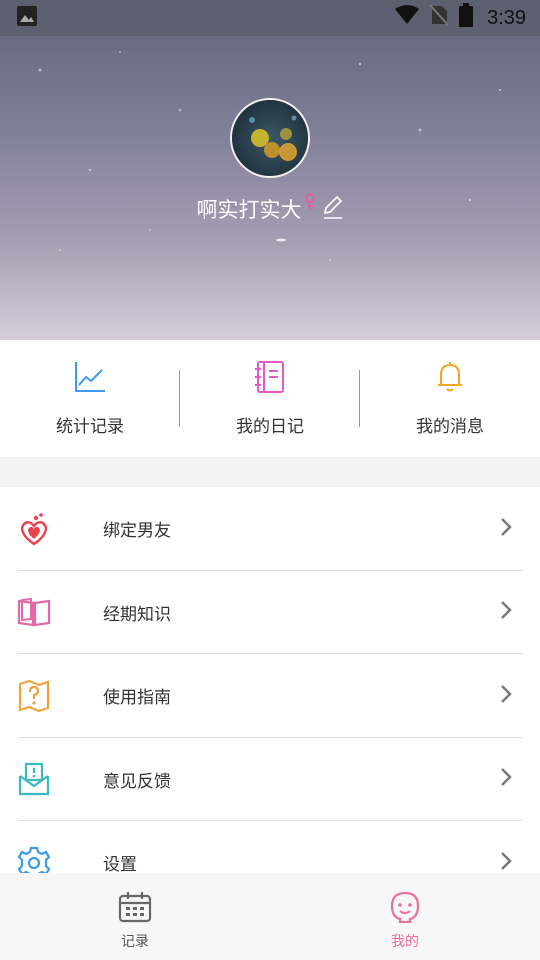 This screenshot has width=540, height=960. Describe the element at coordinates (270, 529) in the screenshot. I see `menu-item-bind-boyfriend: 绑定男友` at that location.